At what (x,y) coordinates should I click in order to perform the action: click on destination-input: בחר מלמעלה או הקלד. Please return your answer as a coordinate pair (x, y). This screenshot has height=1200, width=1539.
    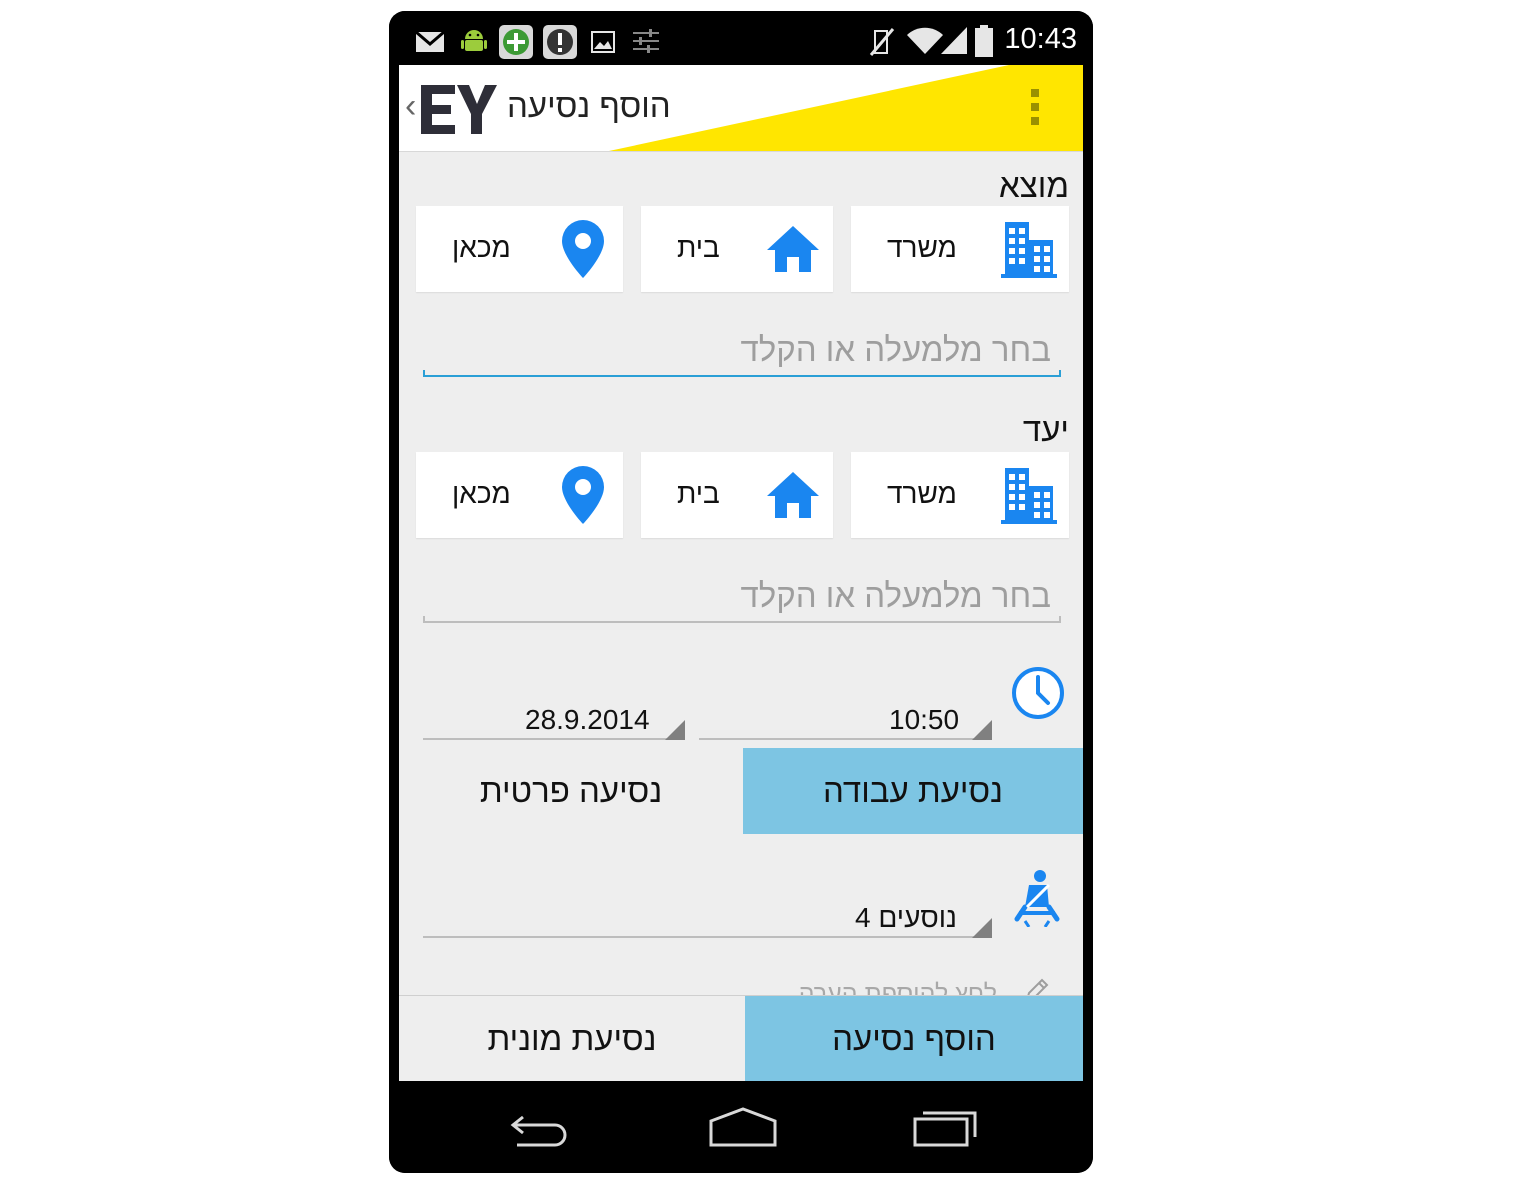
    Looking at the image, I should click on (742, 600).